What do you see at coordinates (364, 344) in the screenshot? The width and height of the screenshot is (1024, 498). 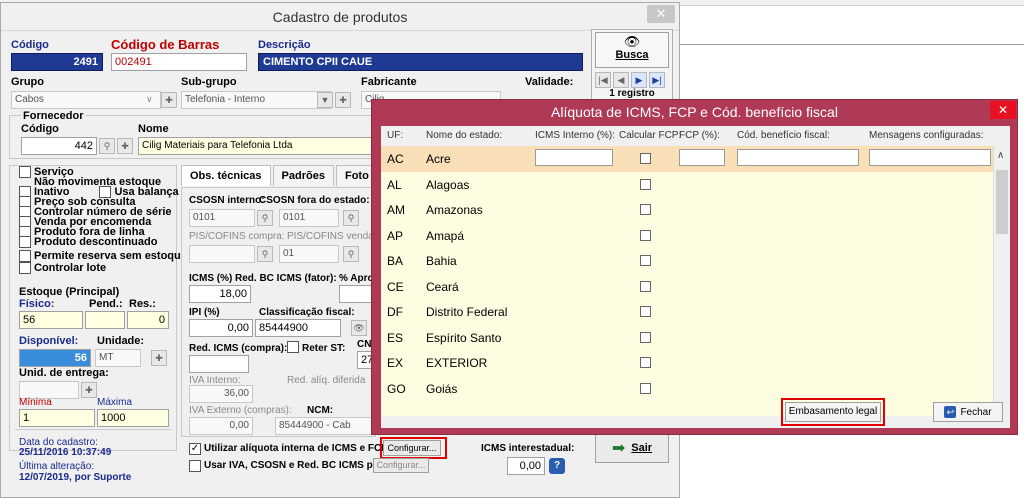 I see `cn-label: CN` at bounding box center [364, 344].